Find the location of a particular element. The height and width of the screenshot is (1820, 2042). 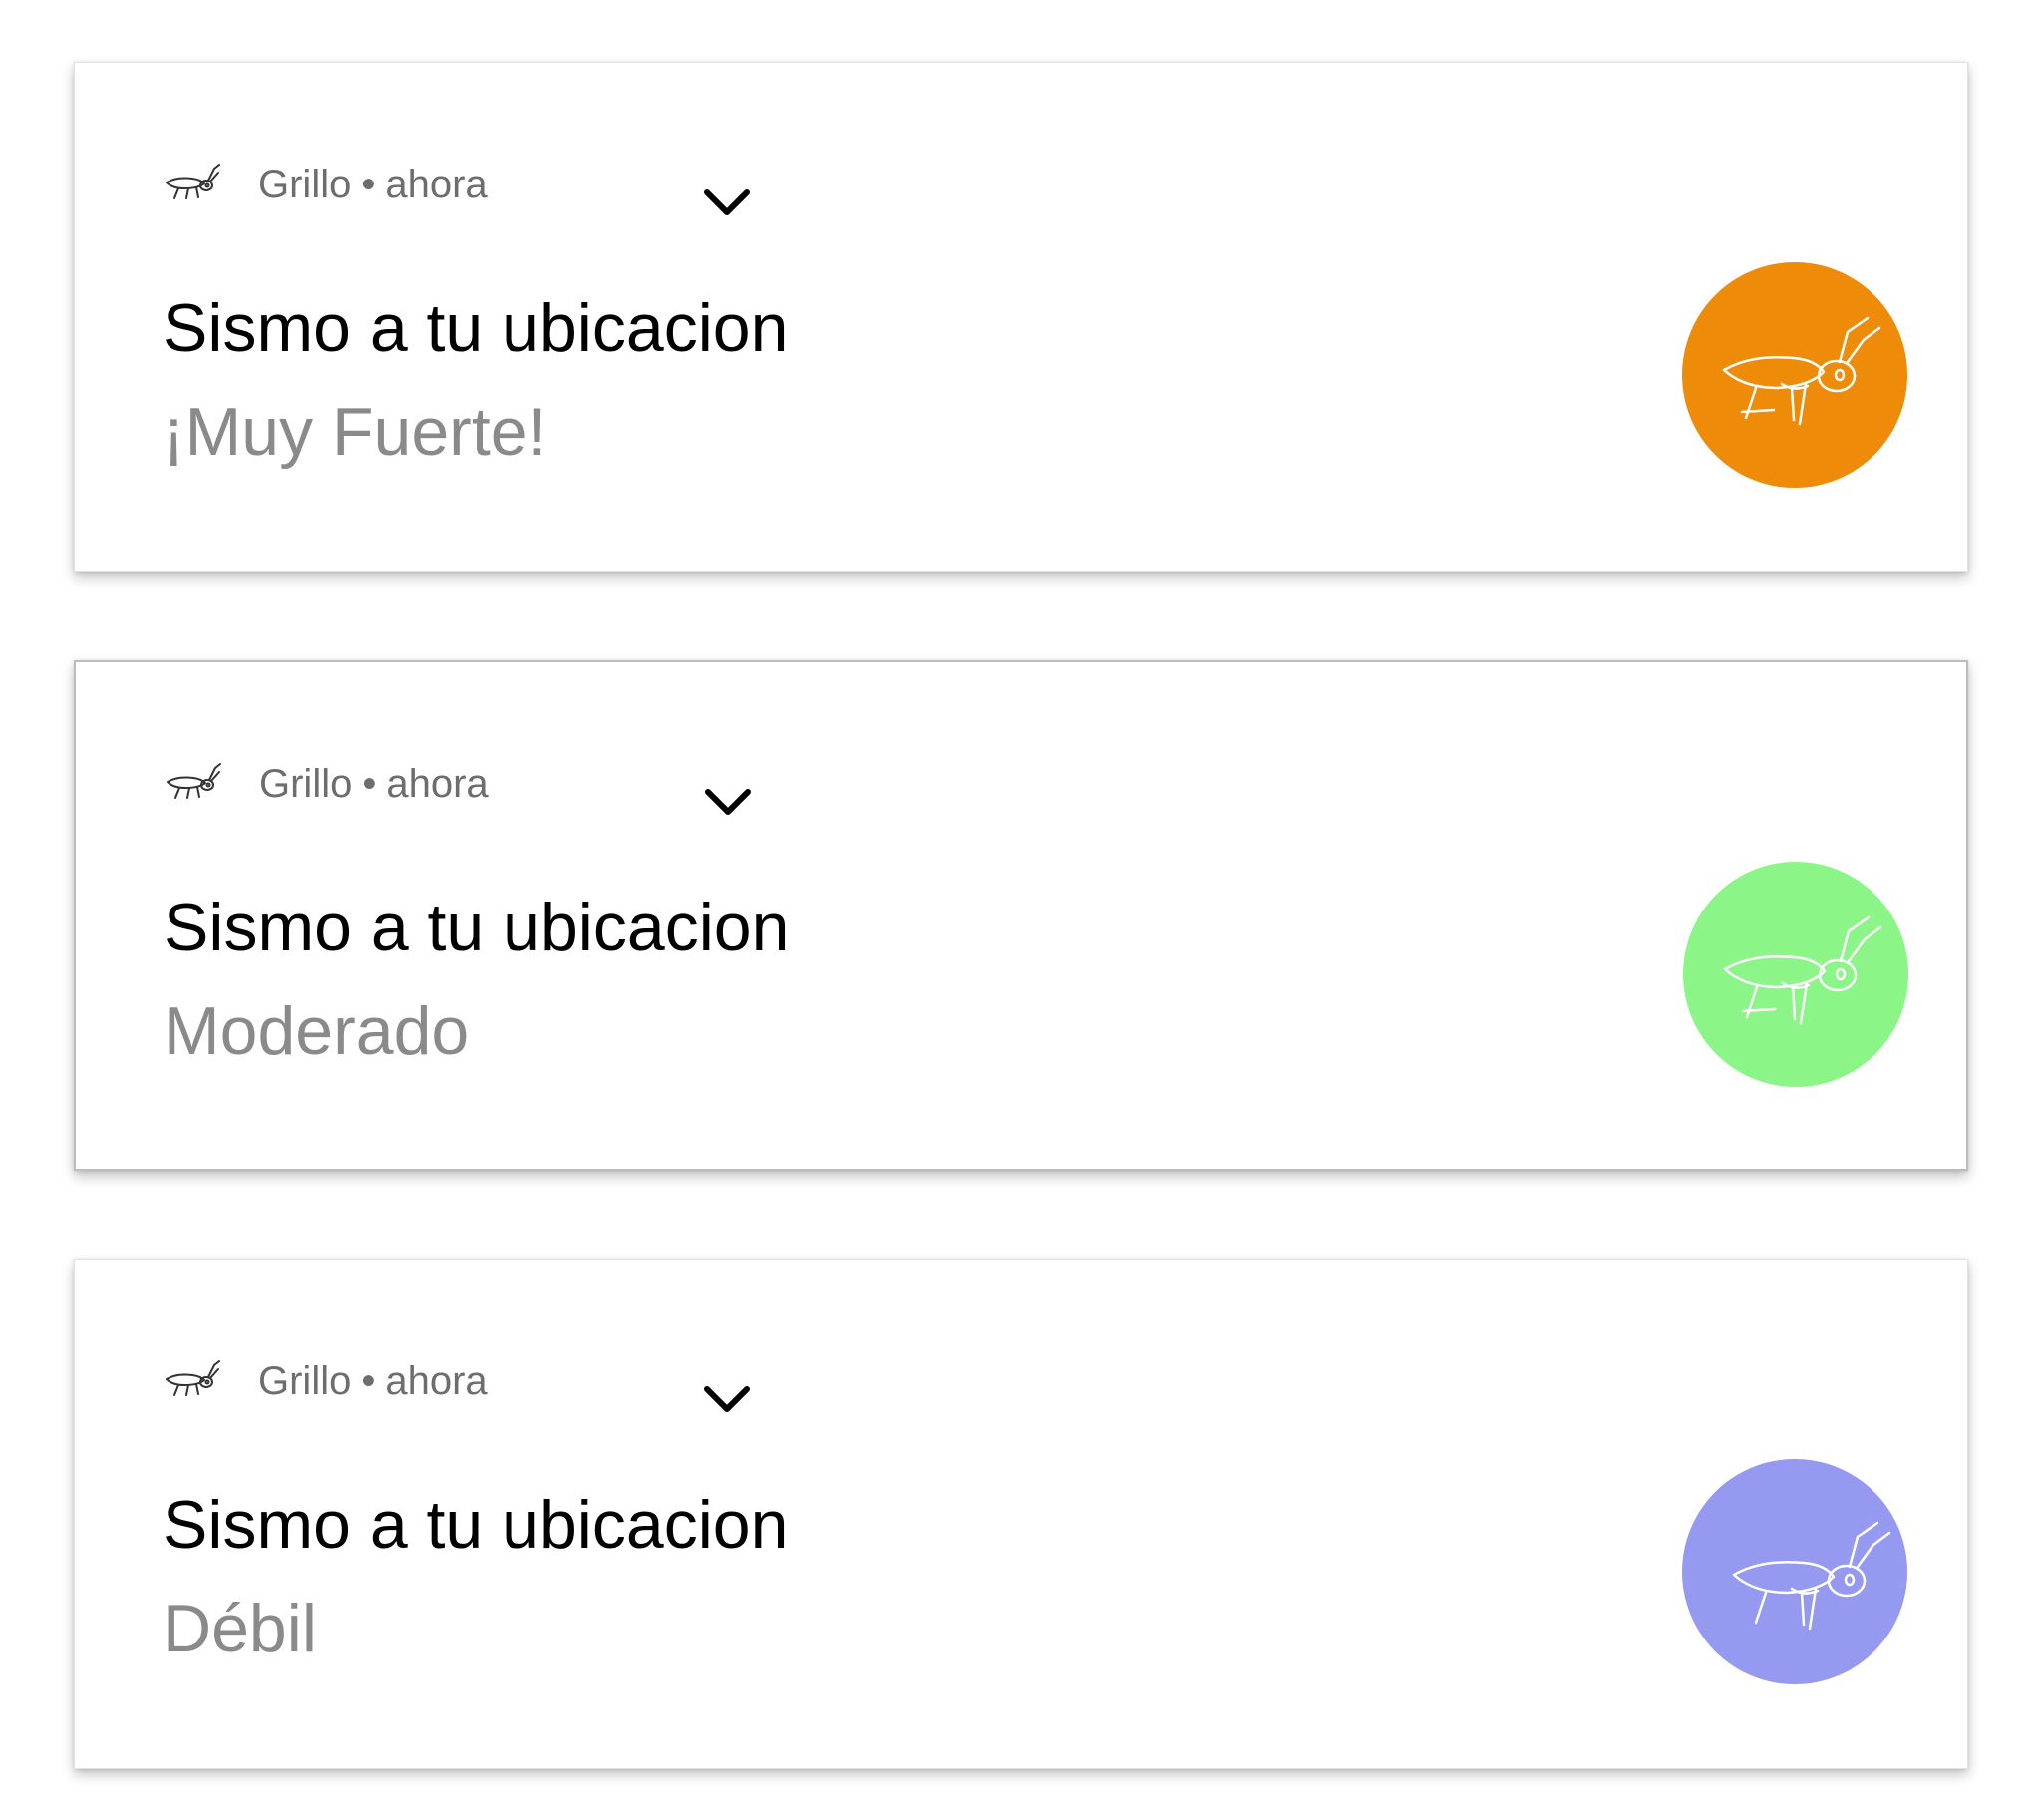

notification-subtitle: Moderado is located at coordinates (317, 1031).